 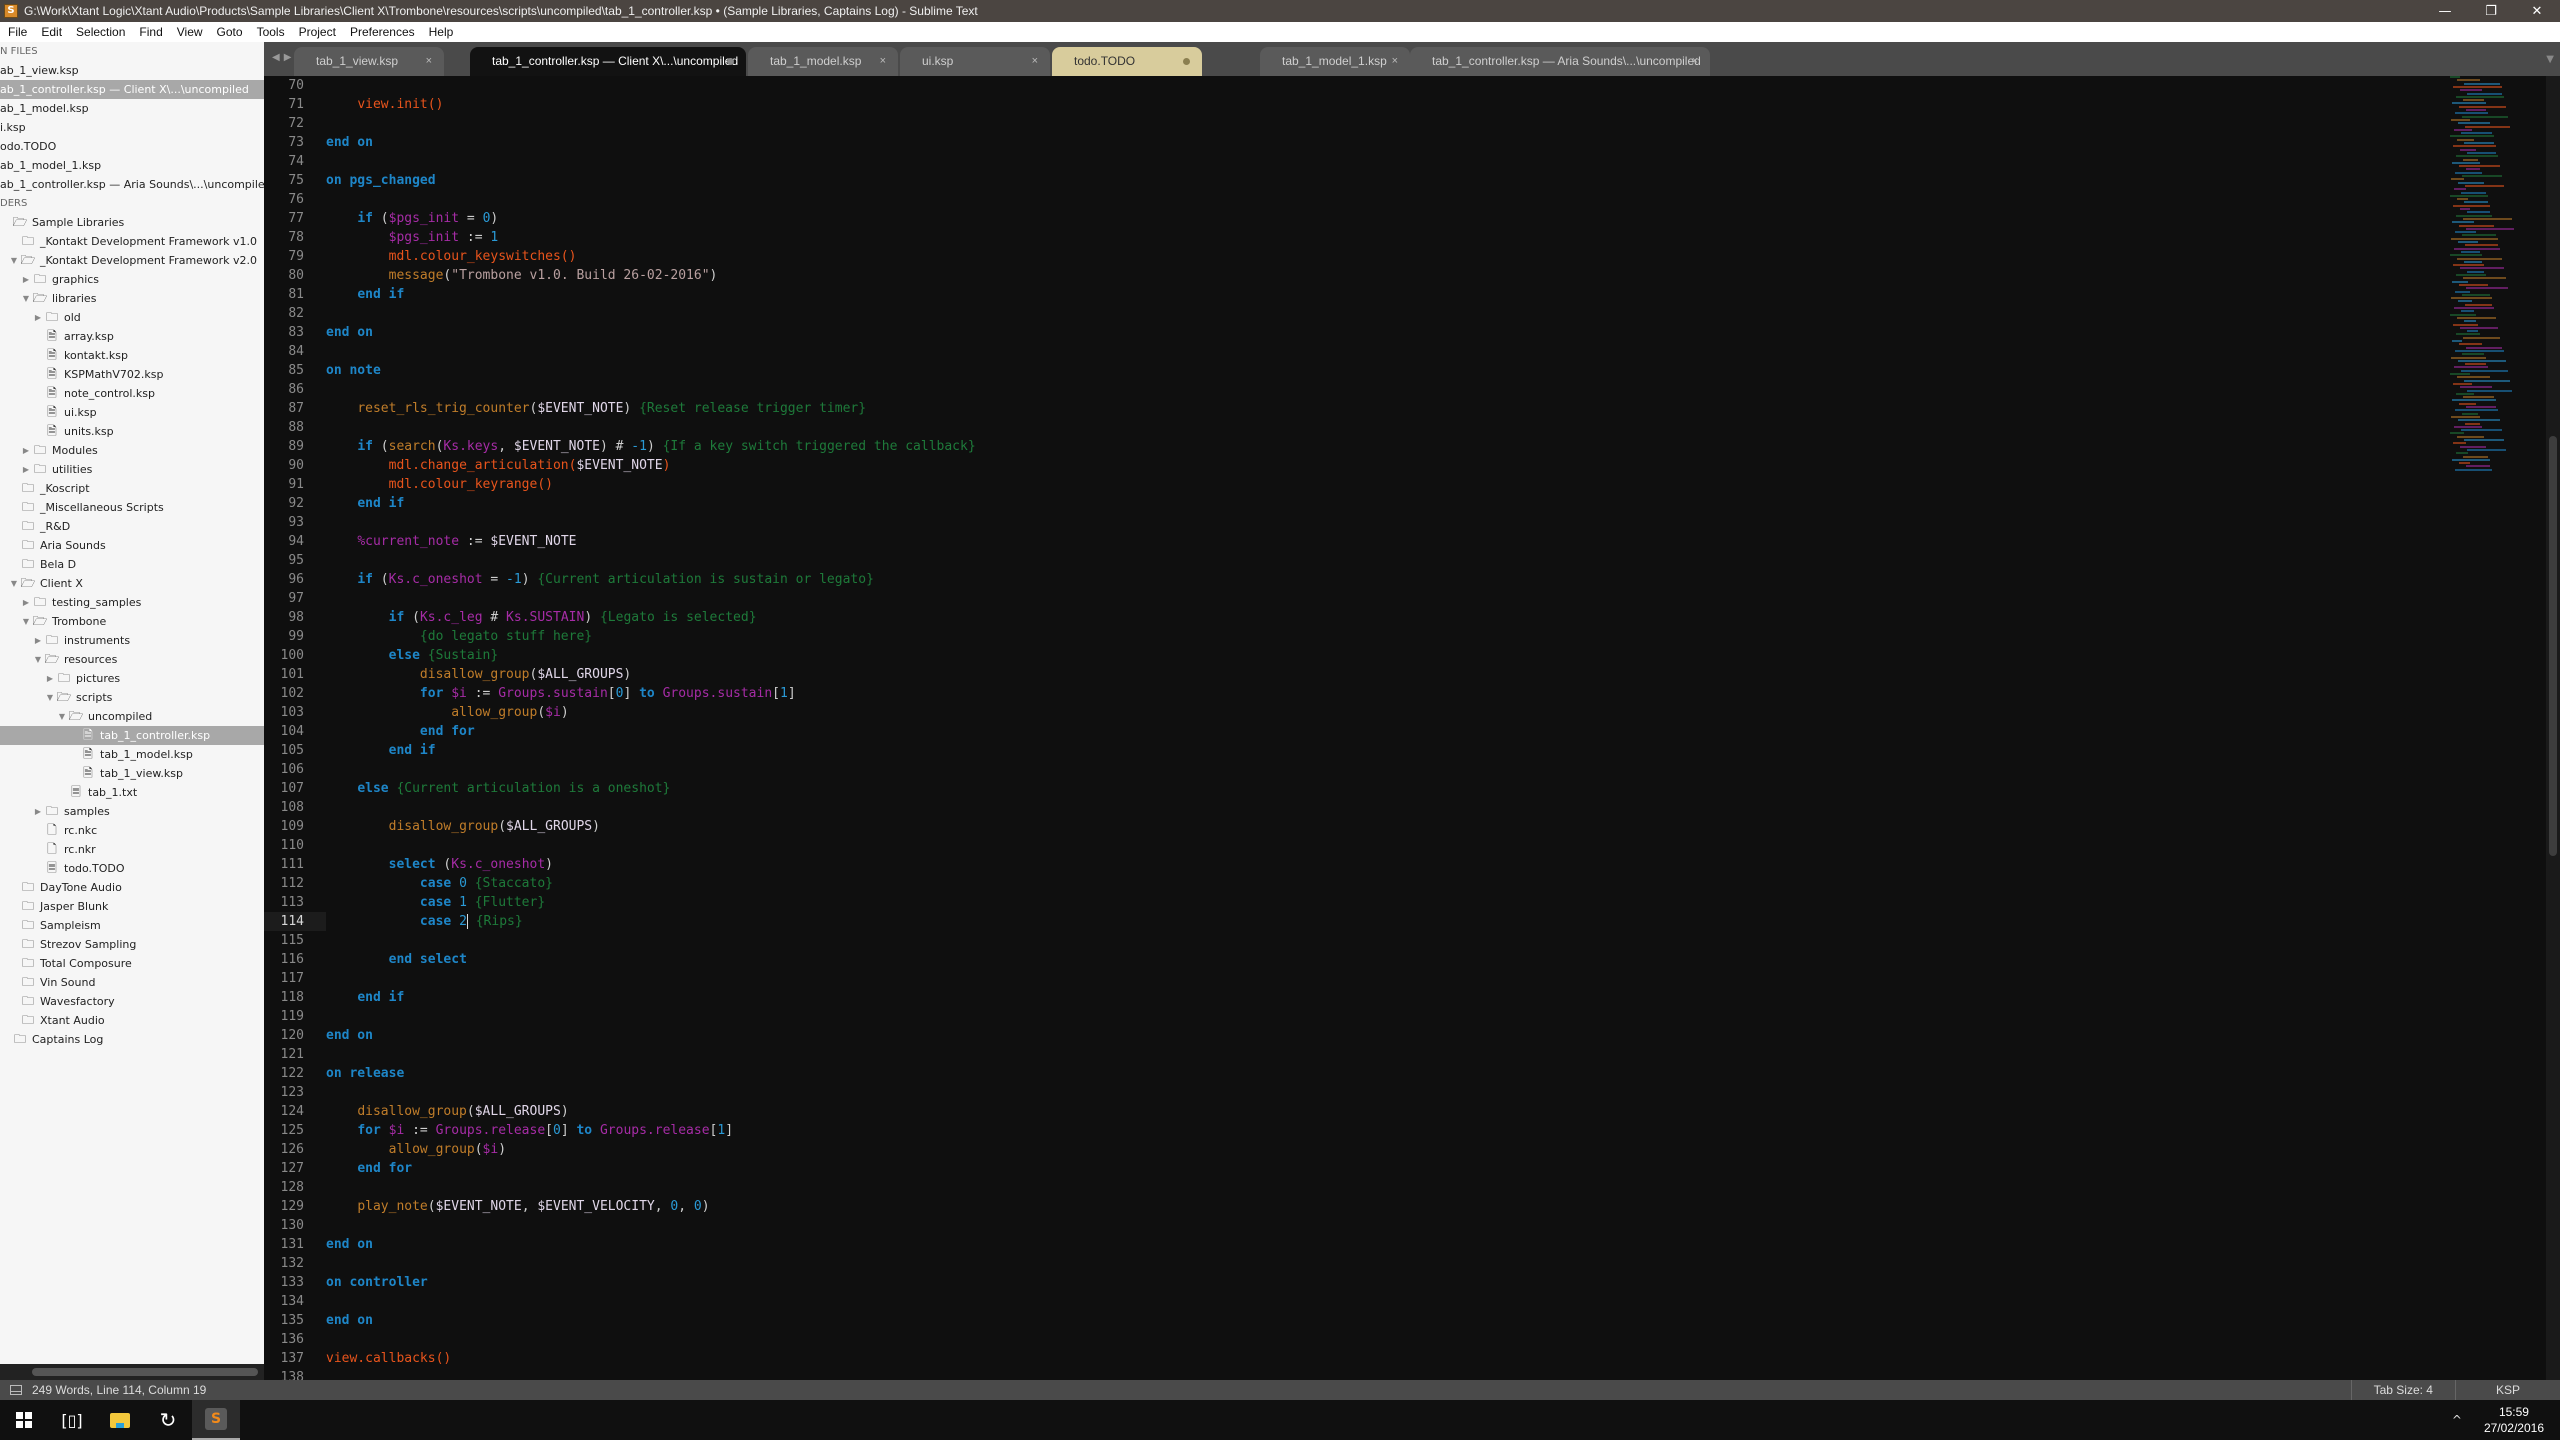 What do you see at coordinates (24, 1420) in the screenshot?
I see `start-button` at bounding box center [24, 1420].